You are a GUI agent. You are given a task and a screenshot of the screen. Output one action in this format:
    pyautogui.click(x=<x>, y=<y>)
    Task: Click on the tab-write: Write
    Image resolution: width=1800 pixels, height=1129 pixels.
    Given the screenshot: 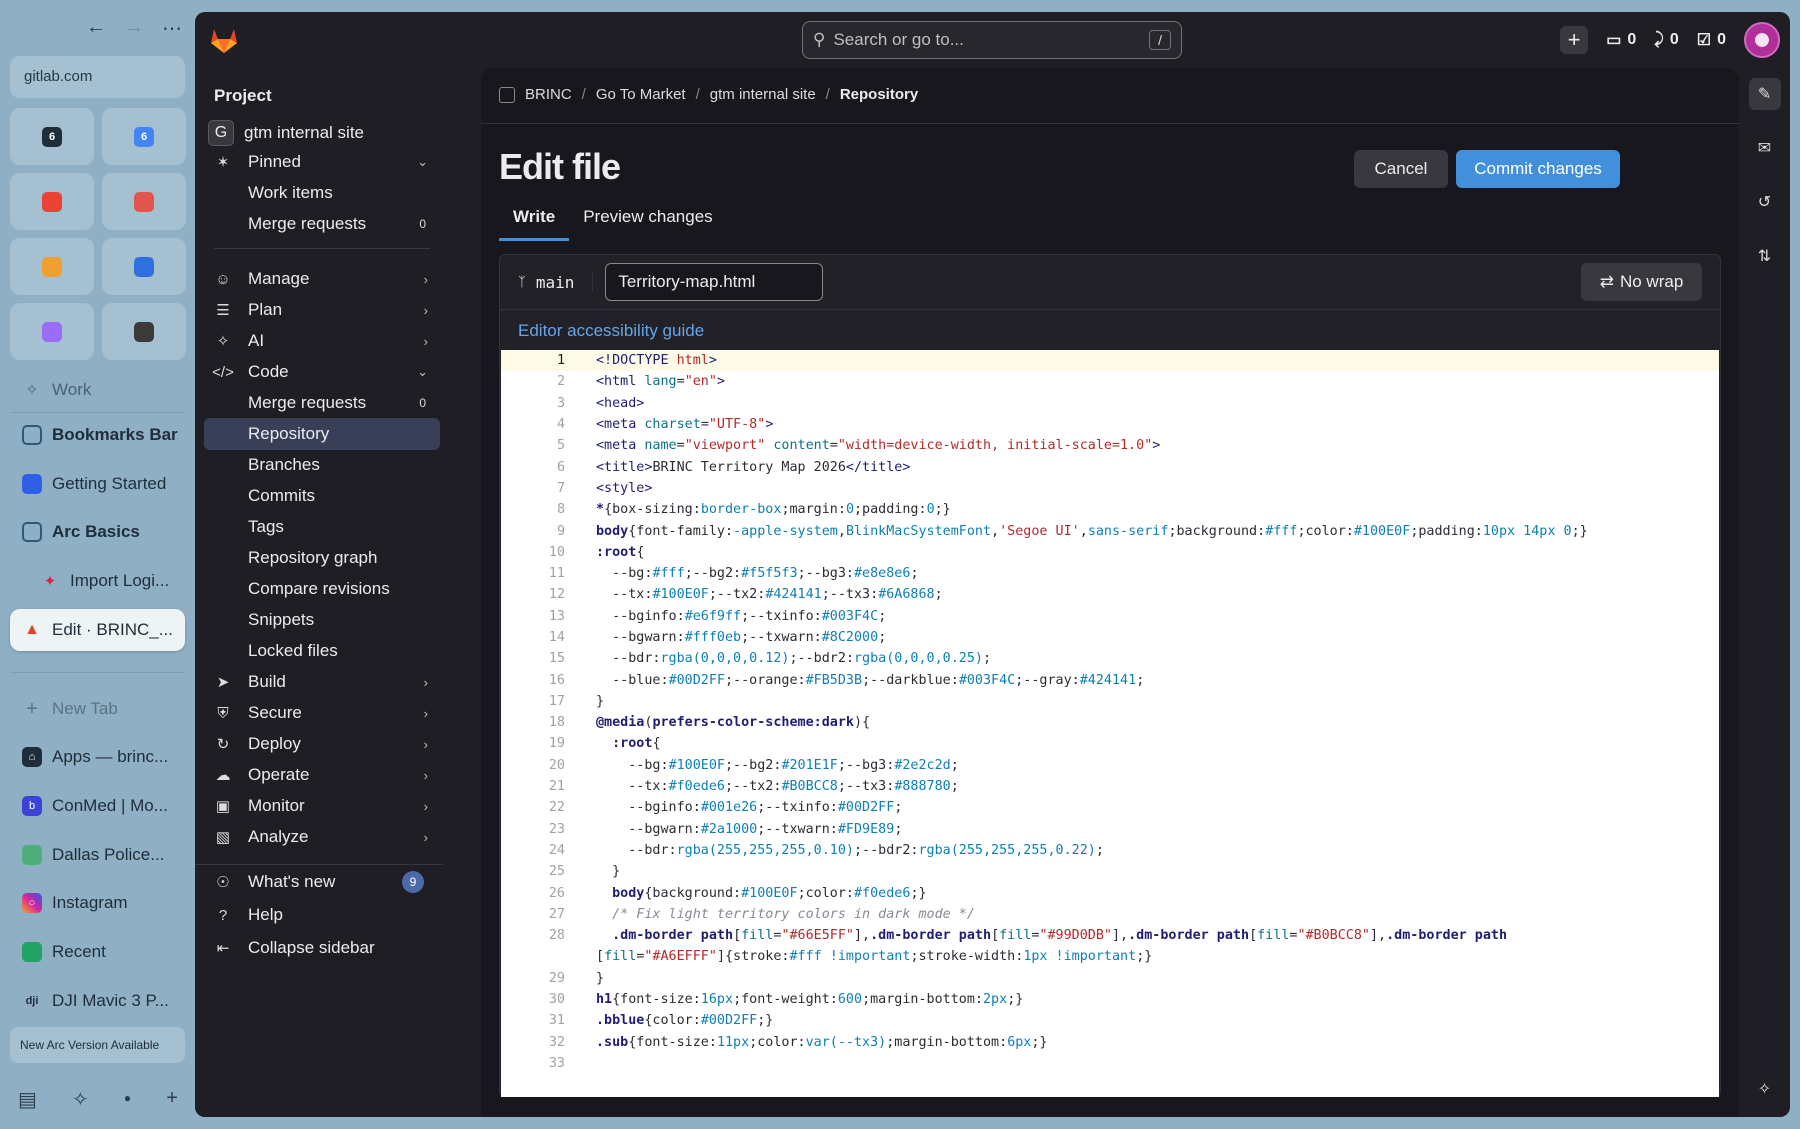 What is the action you would take?
    pyautogui.click(x=534, y=218)
    